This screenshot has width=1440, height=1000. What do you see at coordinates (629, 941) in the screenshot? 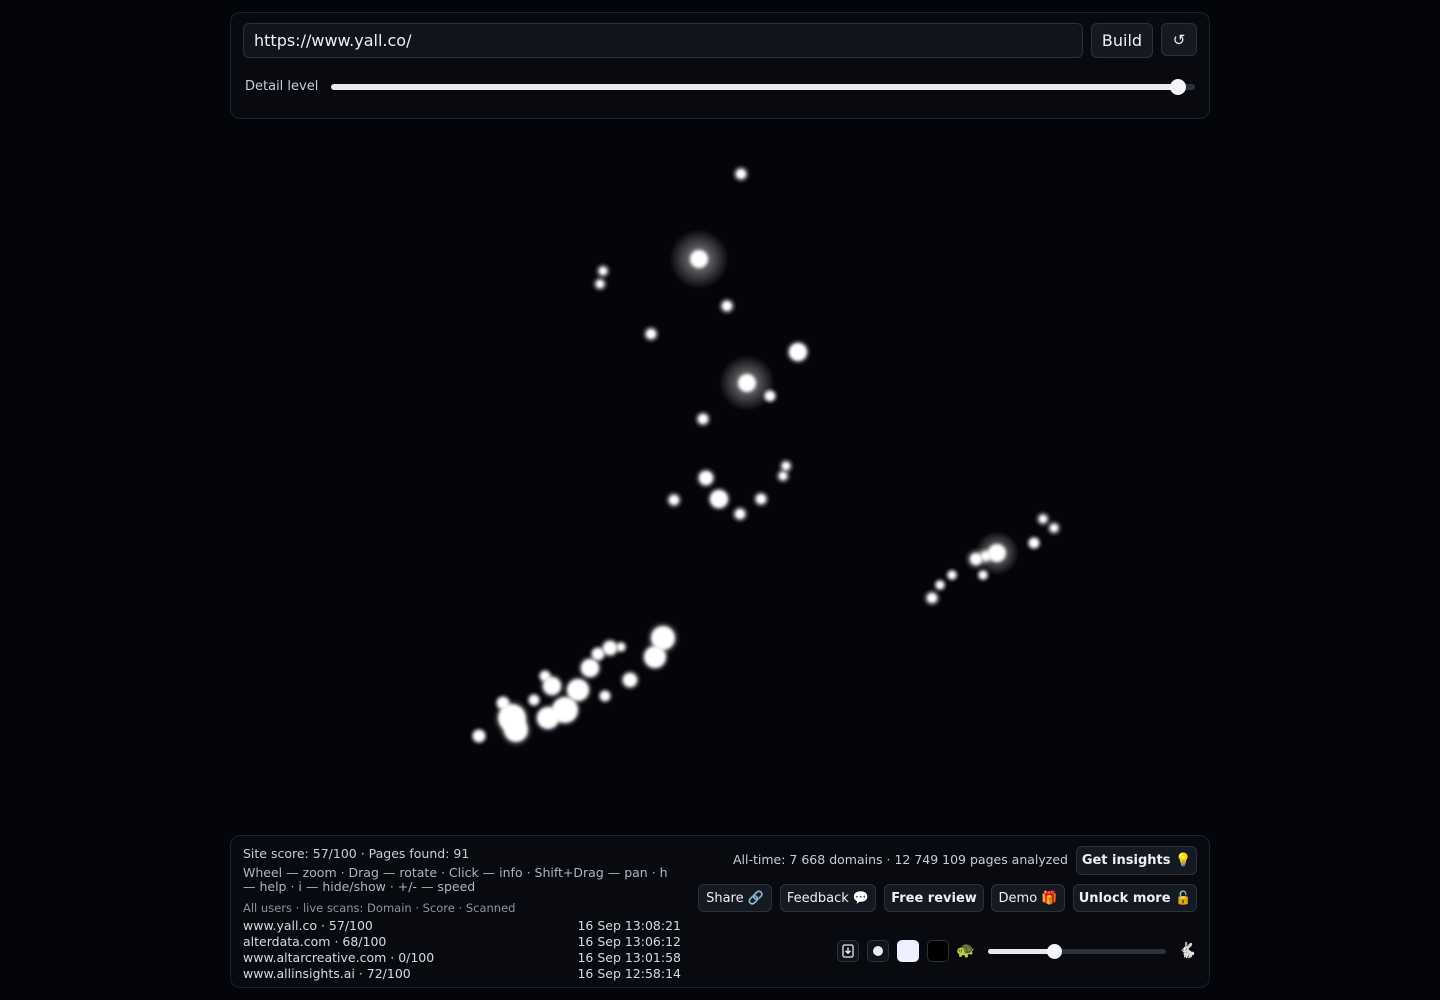
I see `scan-time: 16 Sep 13:06:12` at bounding box center [629, 941].